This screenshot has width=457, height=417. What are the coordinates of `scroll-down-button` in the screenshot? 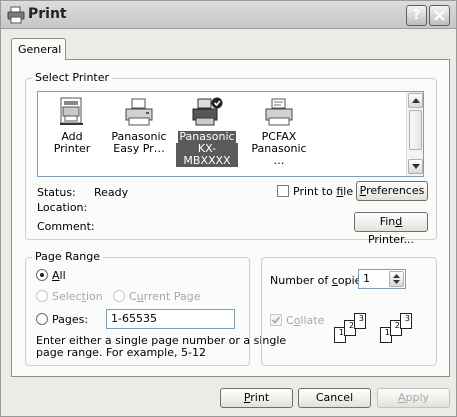 It's located at (415, 166).